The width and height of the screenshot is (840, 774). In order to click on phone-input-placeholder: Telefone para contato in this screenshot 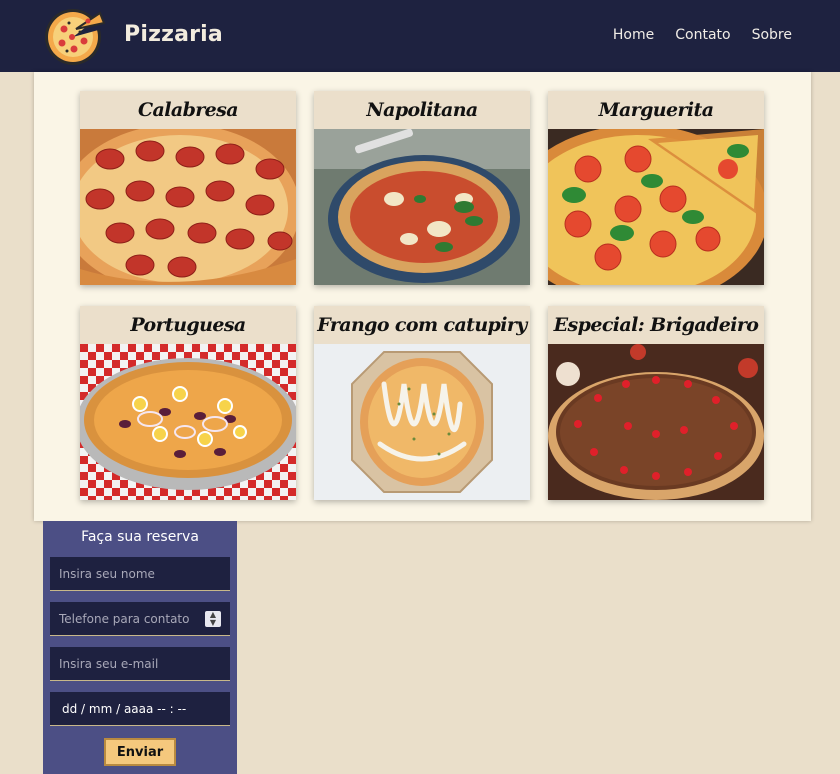, I will do `click(124, 618)`.